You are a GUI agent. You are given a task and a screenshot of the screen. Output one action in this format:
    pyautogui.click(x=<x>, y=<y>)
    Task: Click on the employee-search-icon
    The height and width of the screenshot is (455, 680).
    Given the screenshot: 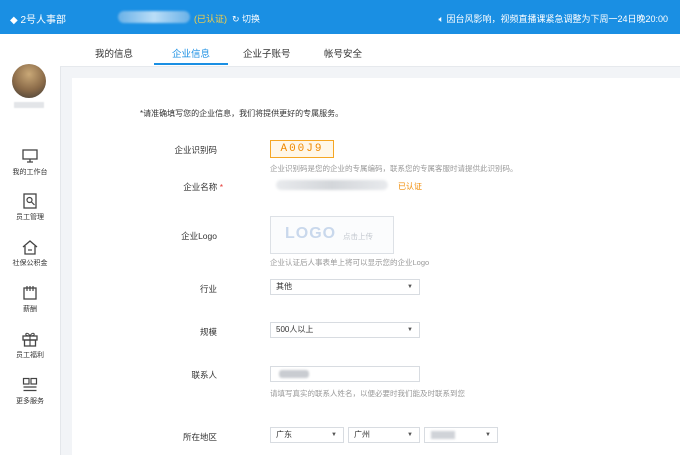 What is the action you would take?
    pyautogui.click(x=30, y=201)
    